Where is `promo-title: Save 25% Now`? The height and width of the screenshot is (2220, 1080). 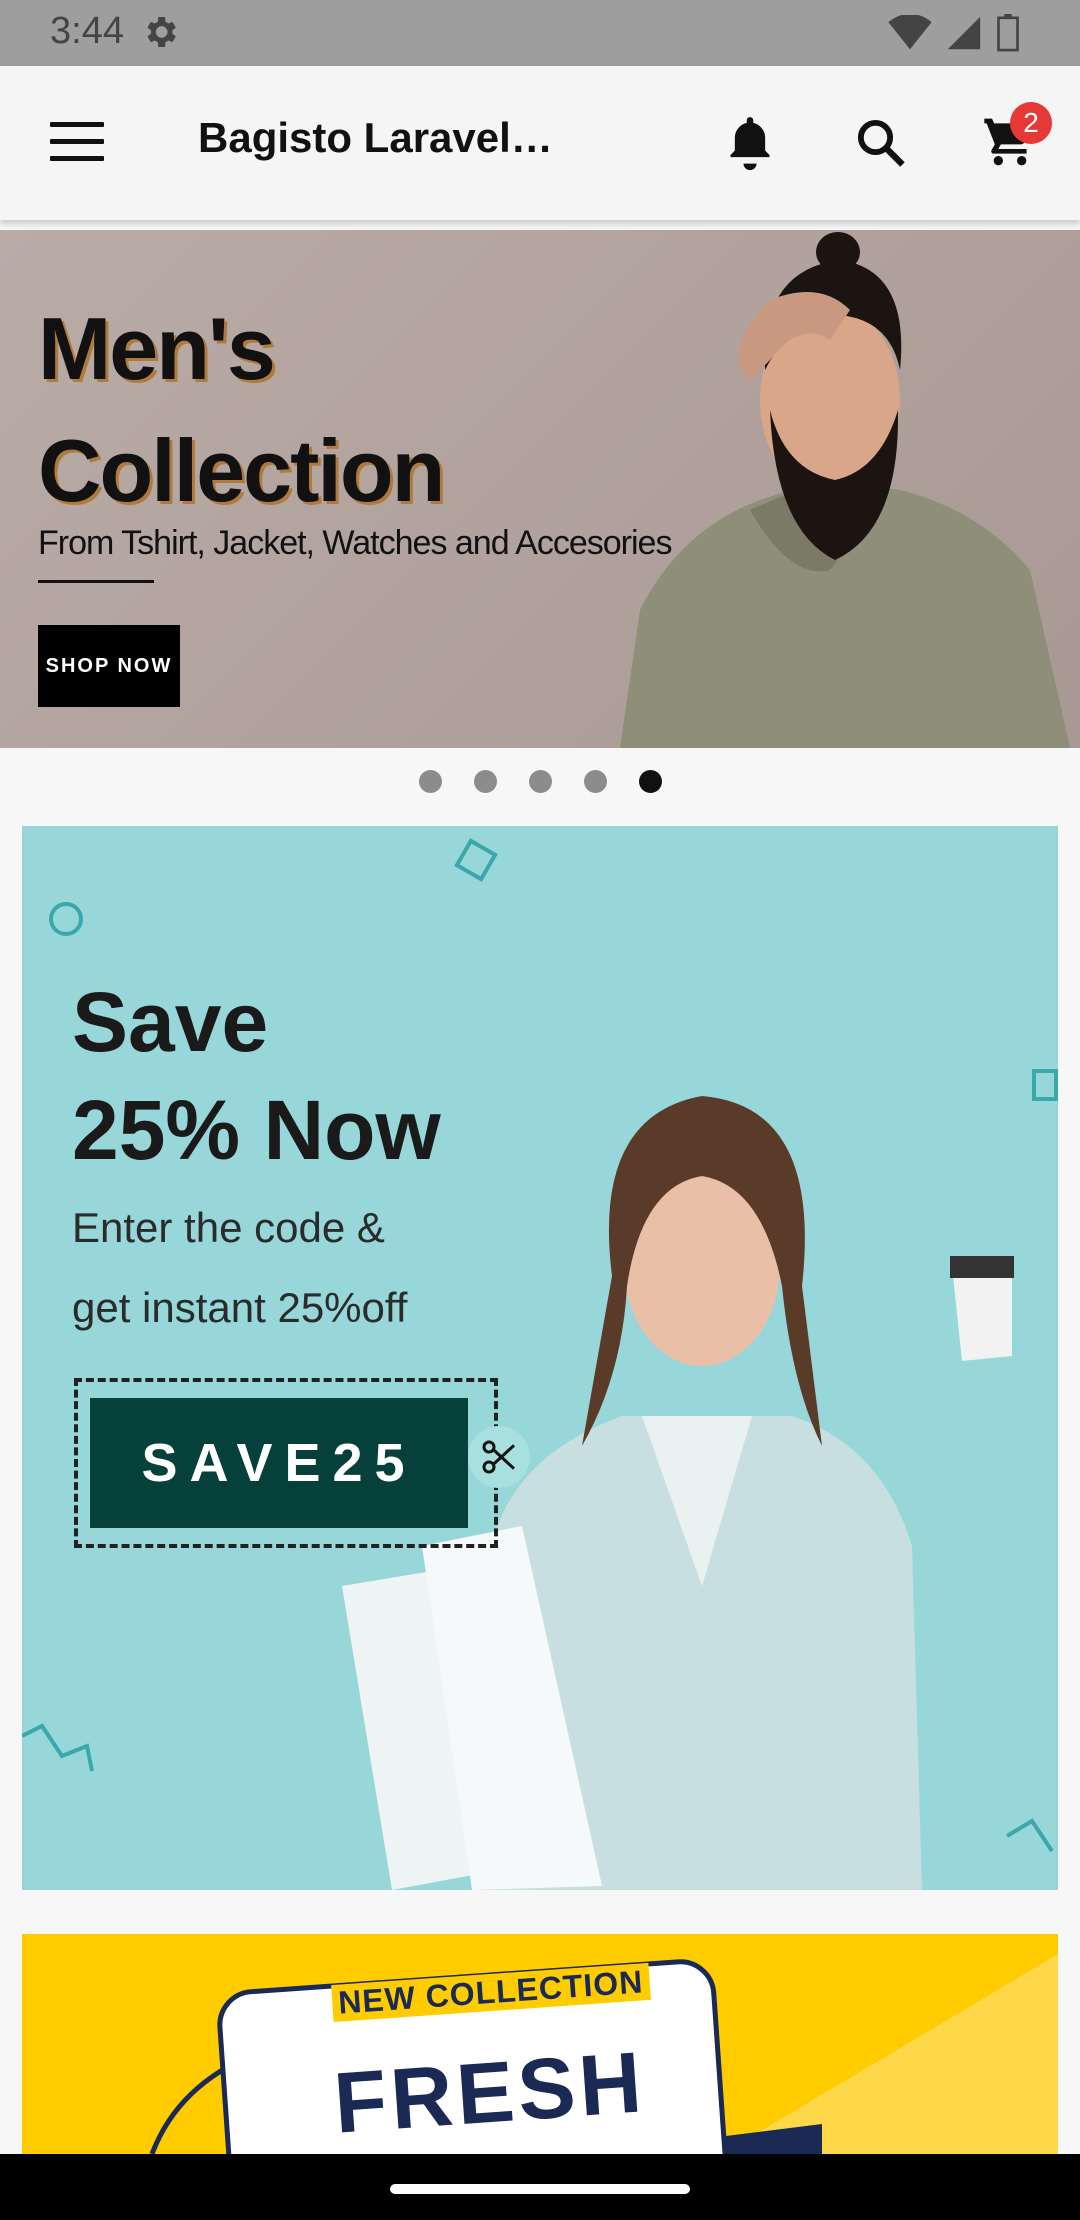 promo-title: Save 25% Now is located at coordinates (256, 1076).